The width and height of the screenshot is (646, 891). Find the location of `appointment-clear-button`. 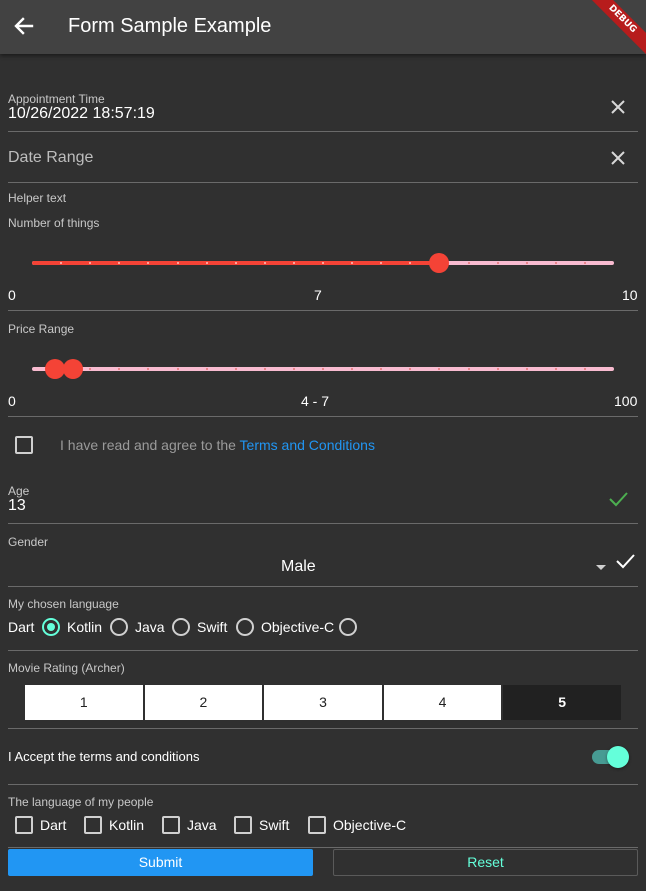

appointment-clear-button is located at coordinates (618, 107).